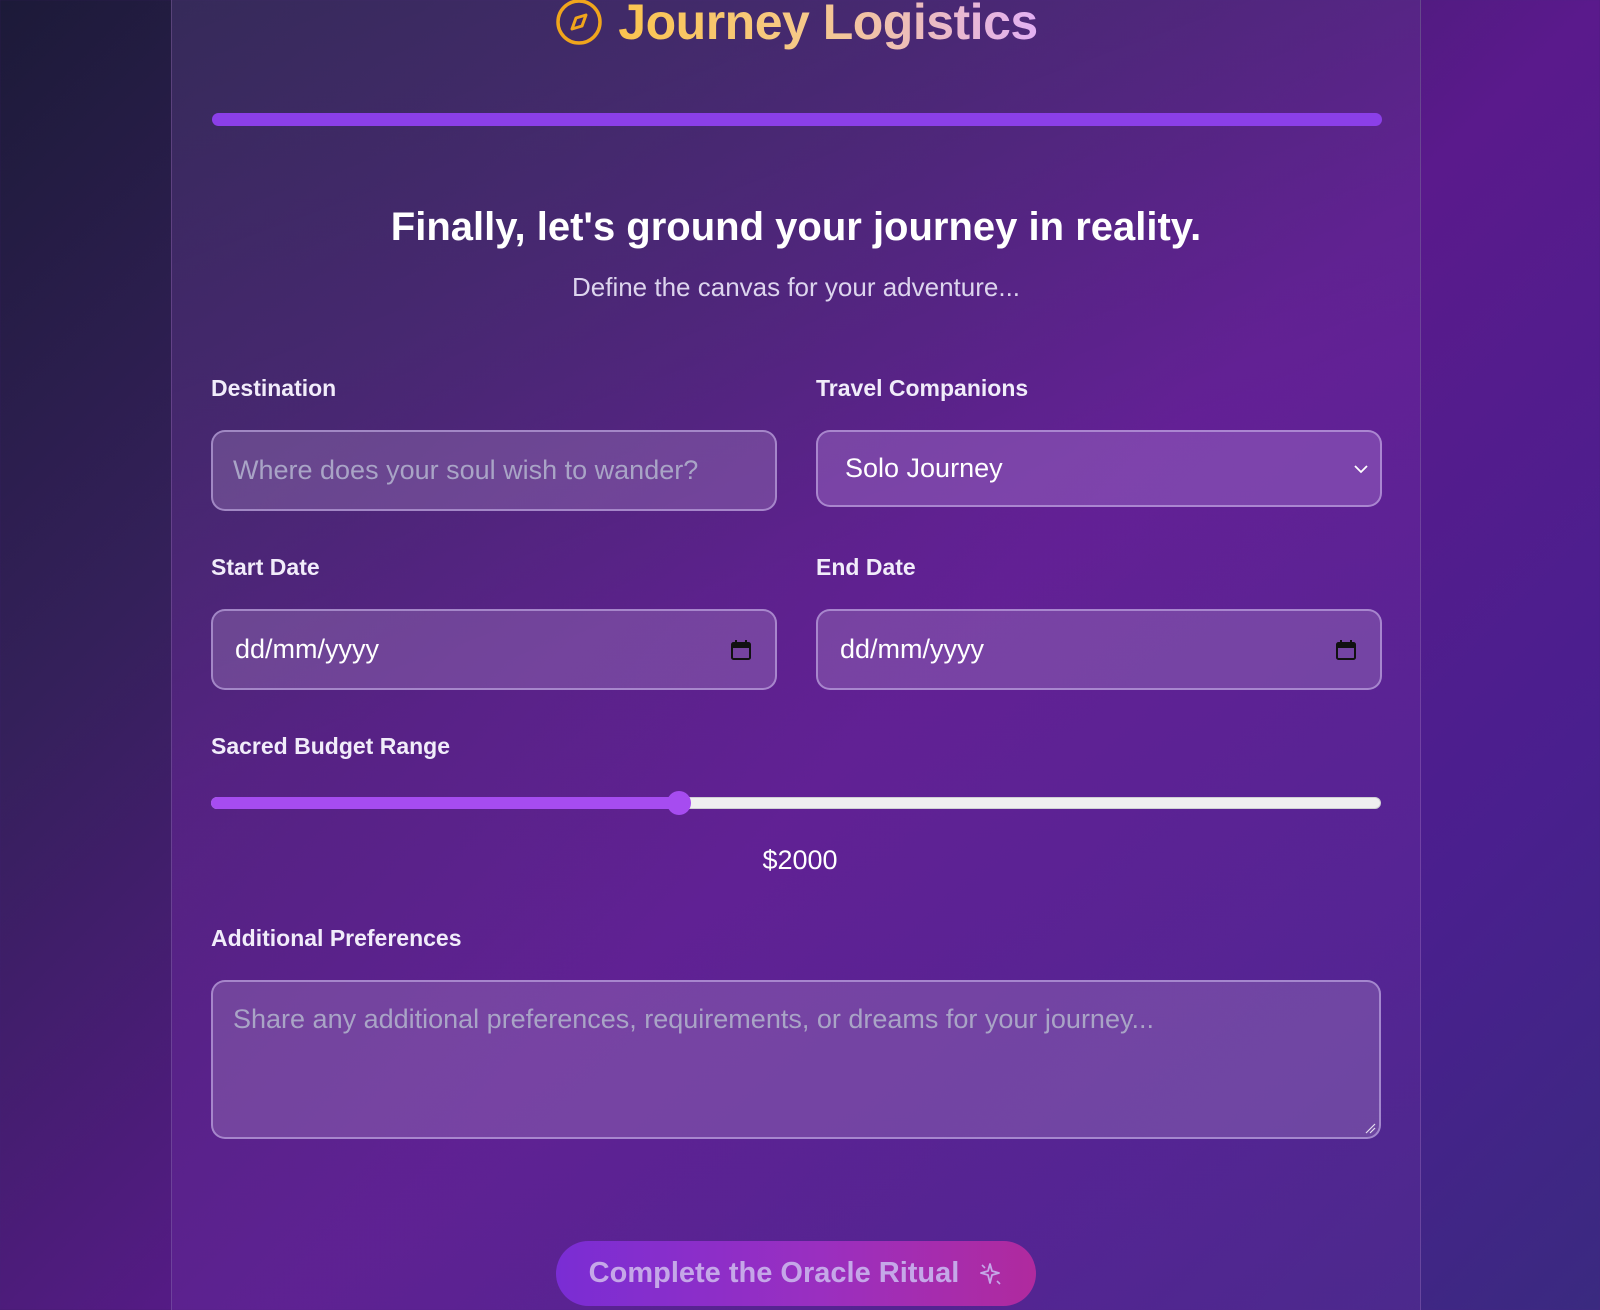 This screenshot has width=1600, height=1310. What do you see at coordinates (924, 468) in the screenshot?
I see `companions-value: Solo Journey` at bounding box center [924, 468].